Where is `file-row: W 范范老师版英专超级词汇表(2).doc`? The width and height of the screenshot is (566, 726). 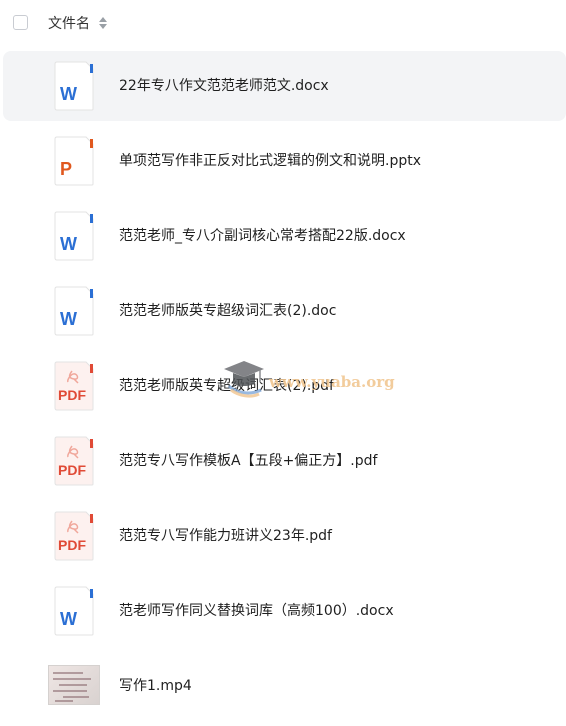 file-row: W 范范老师版英专超级词汇表(2).doc is located at coordinates (284, 311).